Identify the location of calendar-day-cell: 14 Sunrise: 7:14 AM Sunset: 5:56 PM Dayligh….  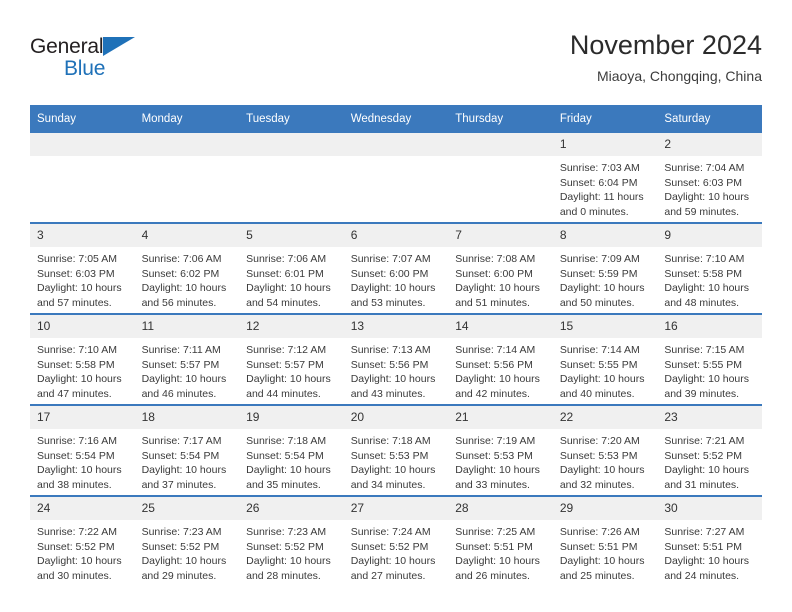
(500, 359).